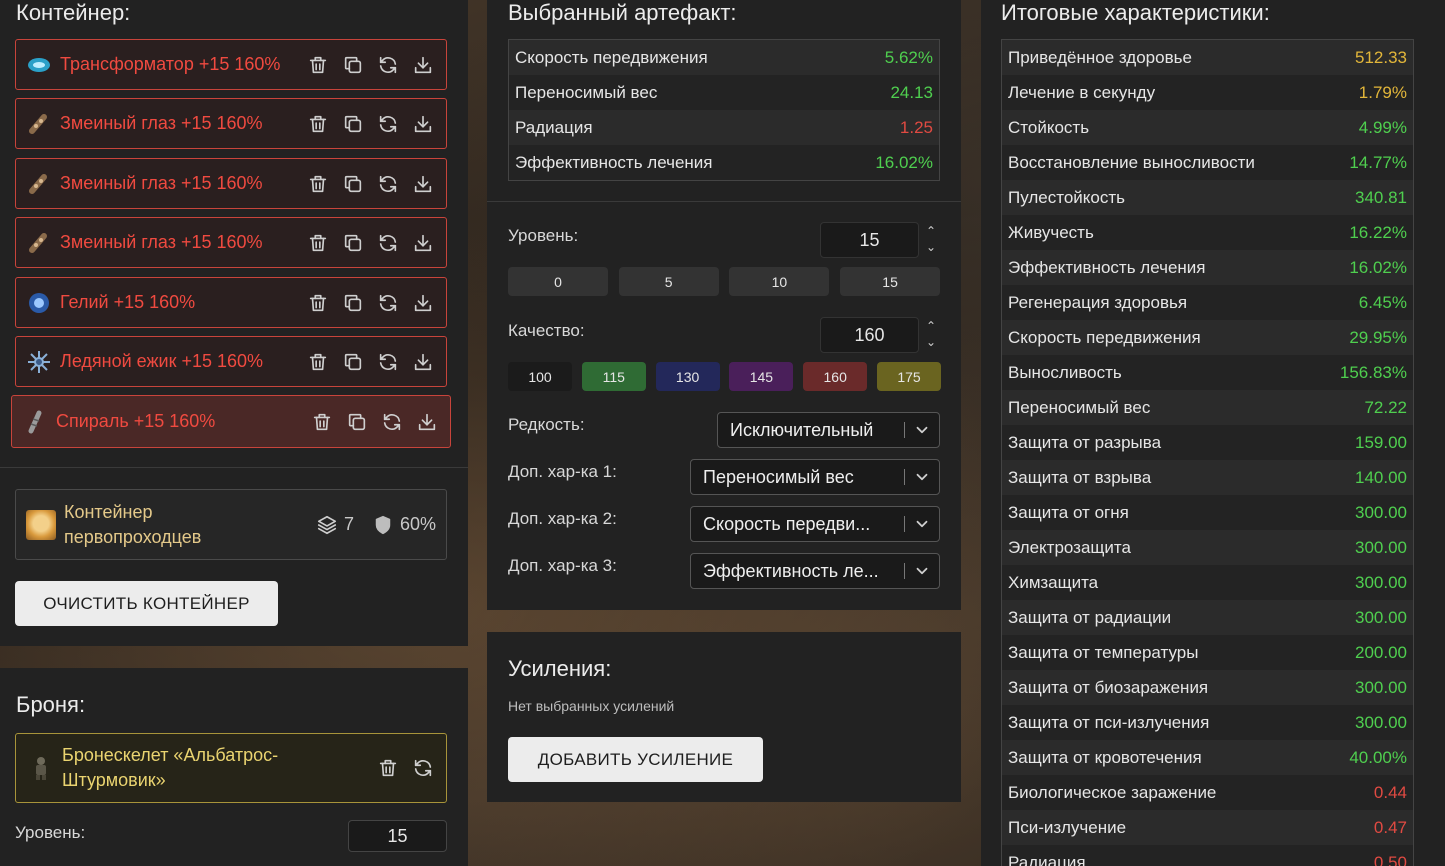 The height and width of the screenshot is (866, 1445). What do you see at coordinates (586, 92) in the screenshot?
I see `stat-label: Переносимый вес` at bounding box center [586, 92].